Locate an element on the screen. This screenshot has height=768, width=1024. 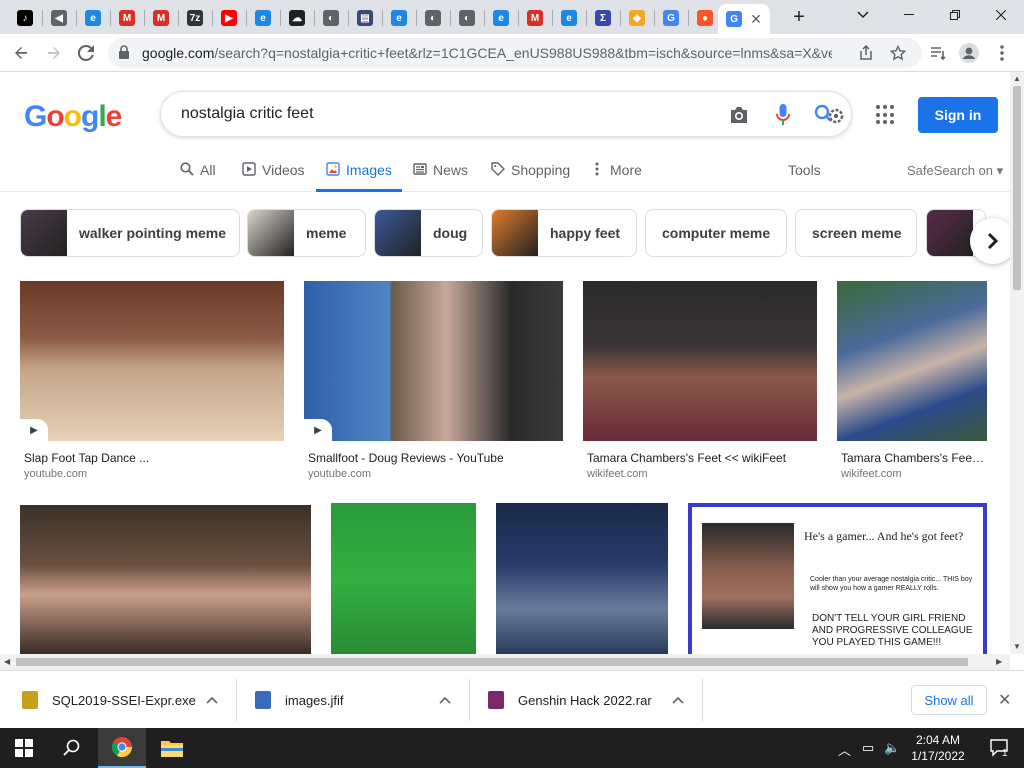
back-button is located at coordinates (21, 53).